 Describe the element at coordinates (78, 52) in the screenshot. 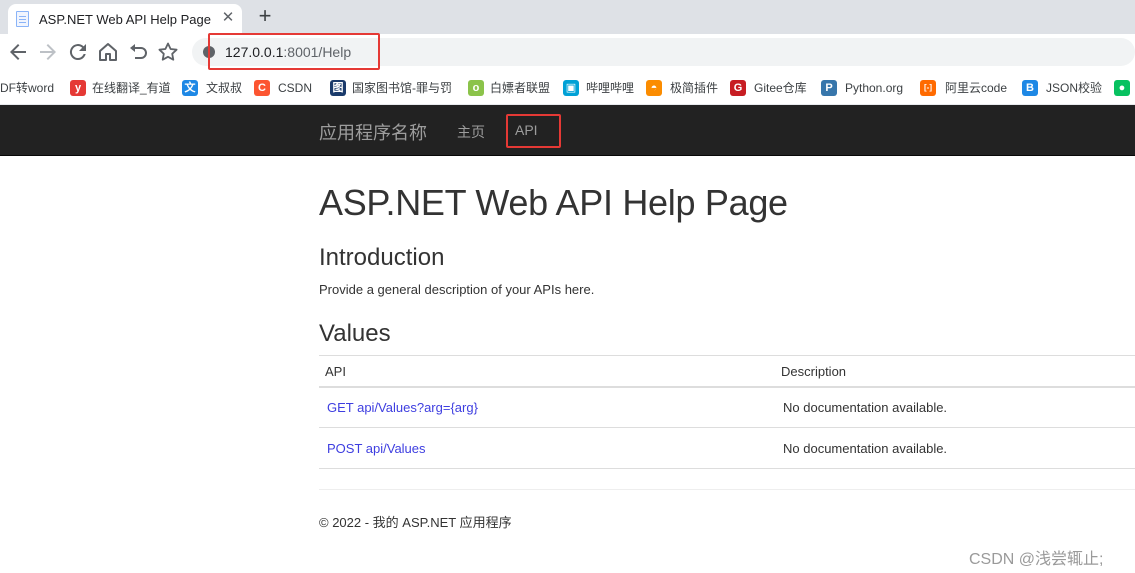

I see `reload-icon` at that location.